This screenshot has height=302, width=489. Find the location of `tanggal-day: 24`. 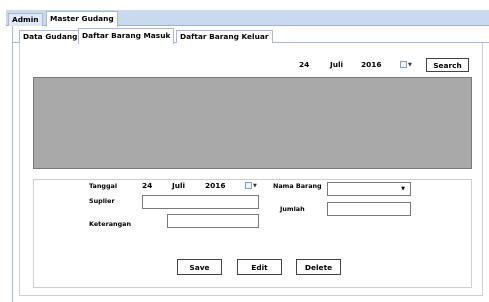

tanggal-day: 24 is located at coordinates (147, 185).